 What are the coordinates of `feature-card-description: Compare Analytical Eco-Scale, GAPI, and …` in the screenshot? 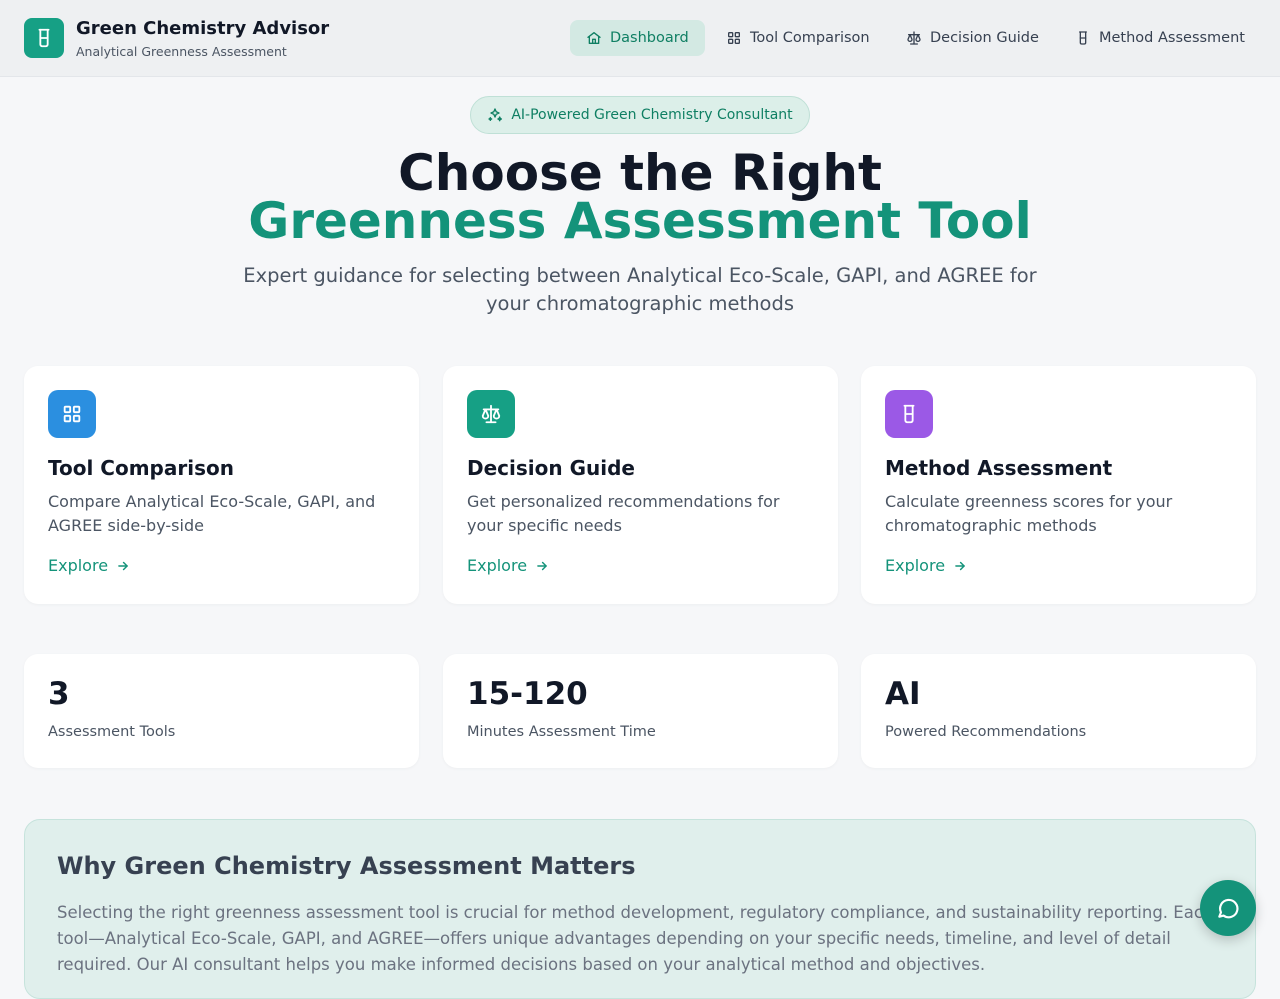 It's located at (212, 513).